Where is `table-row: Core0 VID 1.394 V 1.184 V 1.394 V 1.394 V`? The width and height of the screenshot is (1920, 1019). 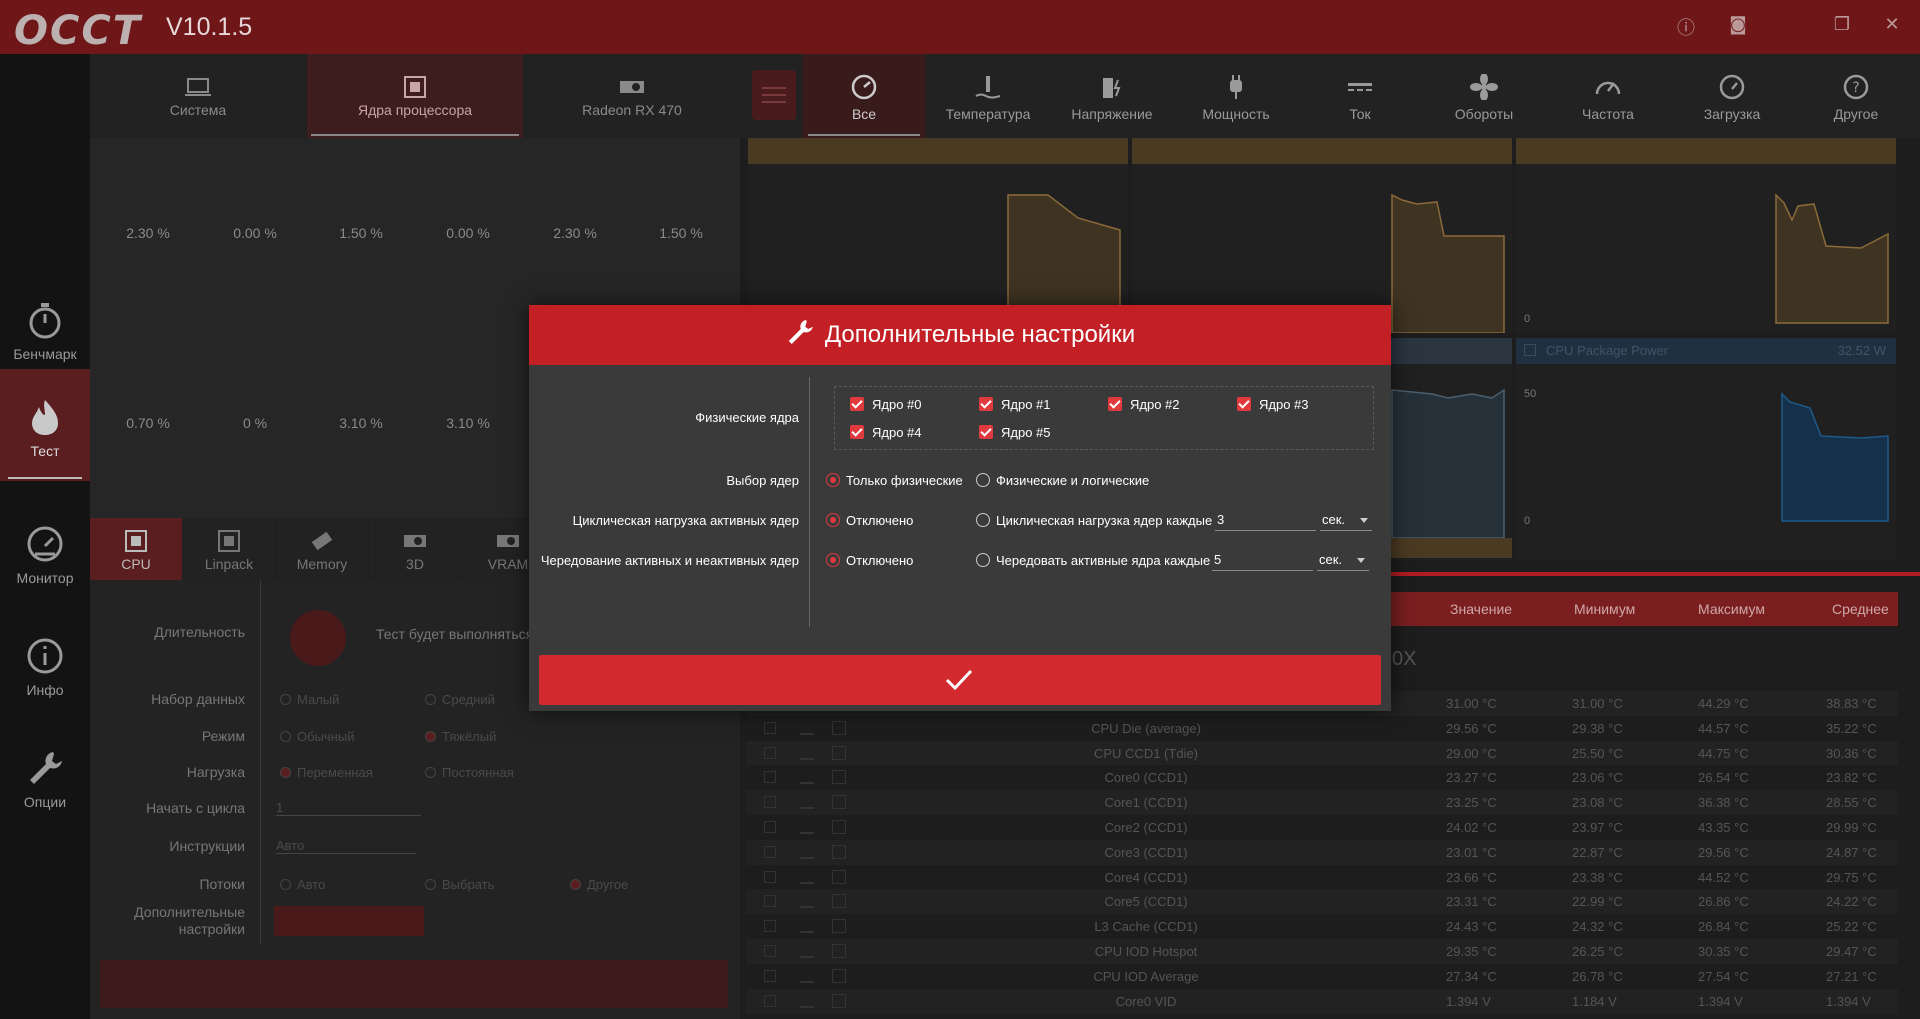
table-row: Core0 VID 1.394 V 1.184 V 1.394 V 1.394 V is located at coordinates (1322, 1001).